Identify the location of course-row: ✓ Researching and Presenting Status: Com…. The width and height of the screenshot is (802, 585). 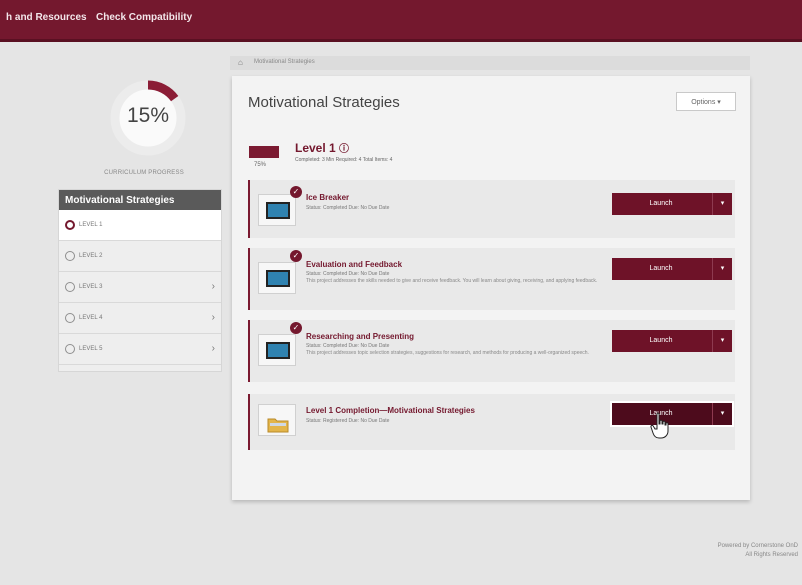
(491, 351).